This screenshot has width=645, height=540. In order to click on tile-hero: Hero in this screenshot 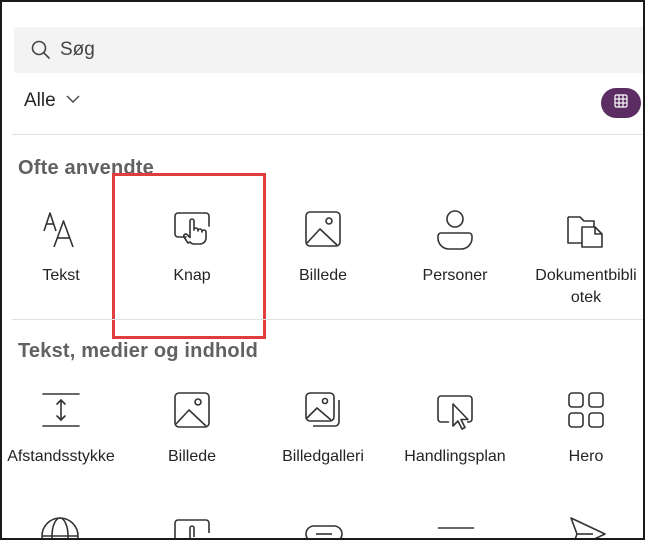, I will do `click(582, 428)`.